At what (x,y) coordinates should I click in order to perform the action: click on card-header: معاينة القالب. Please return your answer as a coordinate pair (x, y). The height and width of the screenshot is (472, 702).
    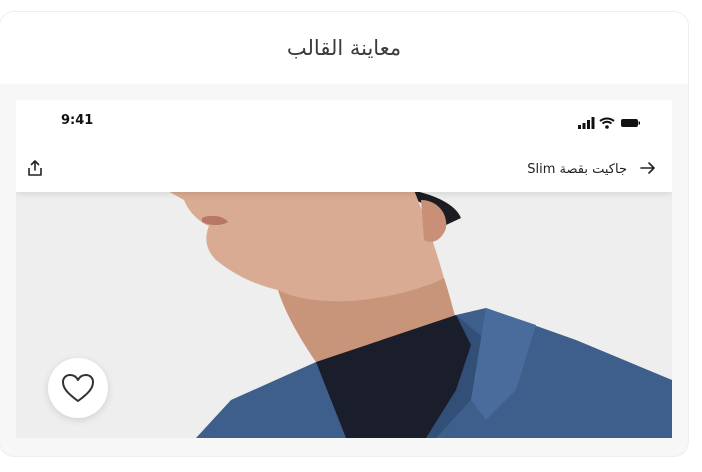
    Looking at the image, I should click on (344, 48).